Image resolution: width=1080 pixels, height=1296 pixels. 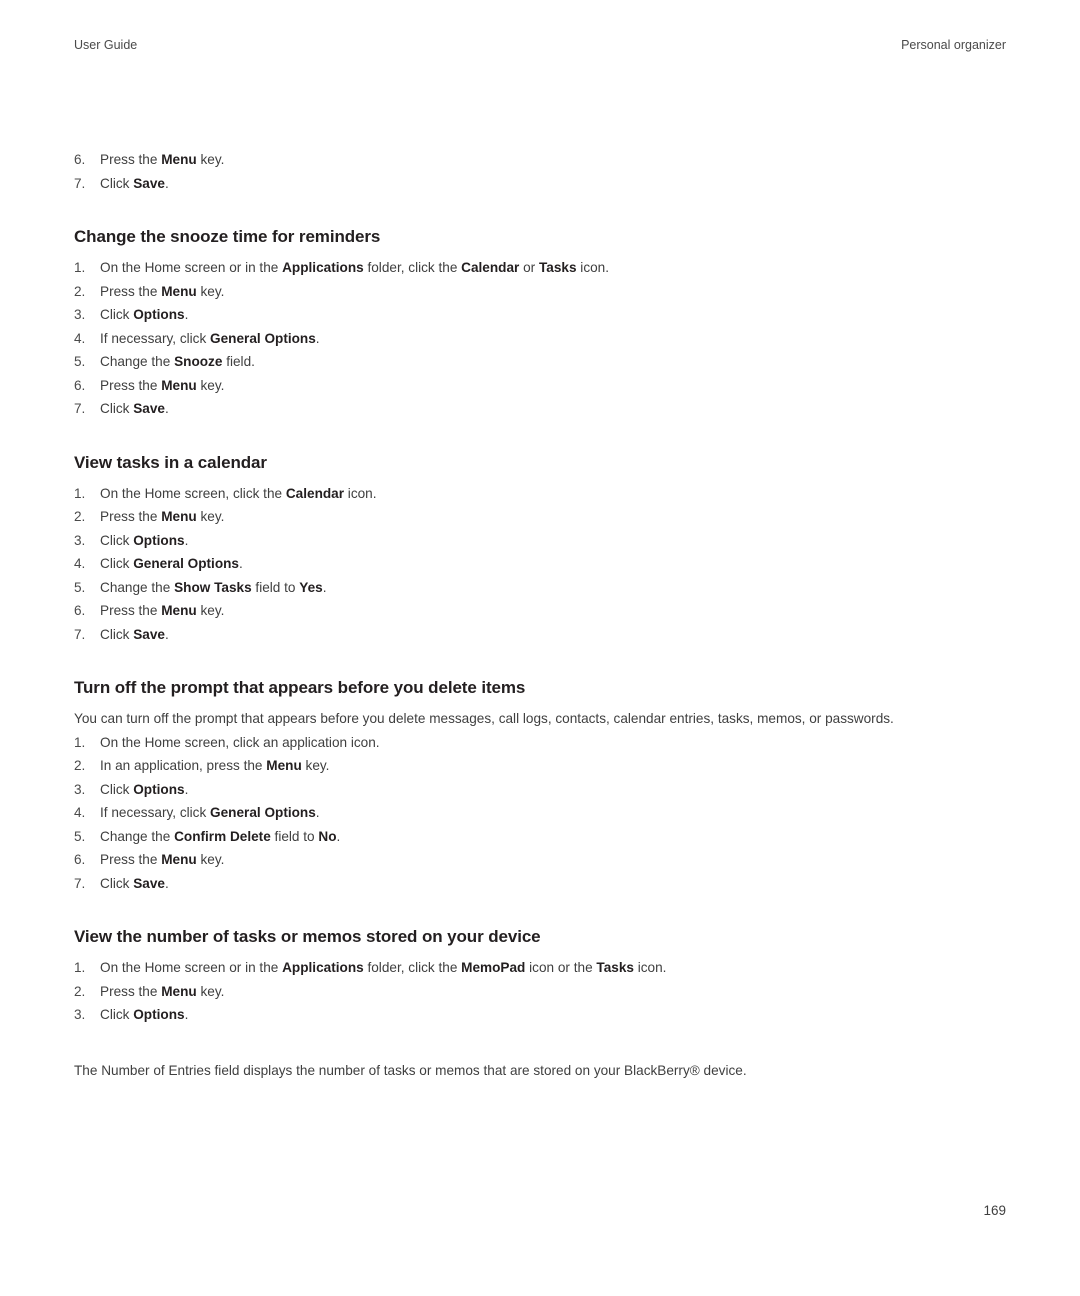 What do you see at coordinates (159, 540) in the screenshot?
I see `emphasis-term: Options` at bounding box center [159, 540].